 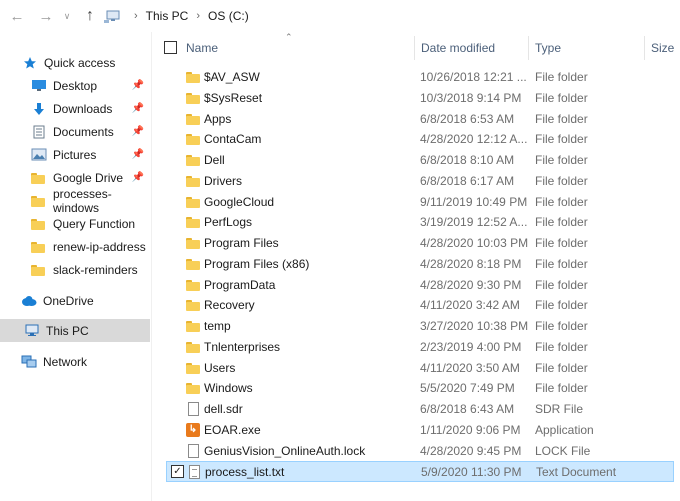 I want to click on file-date-modified: 5/5/2020 7:49 PM, so click(x=467, y=388).